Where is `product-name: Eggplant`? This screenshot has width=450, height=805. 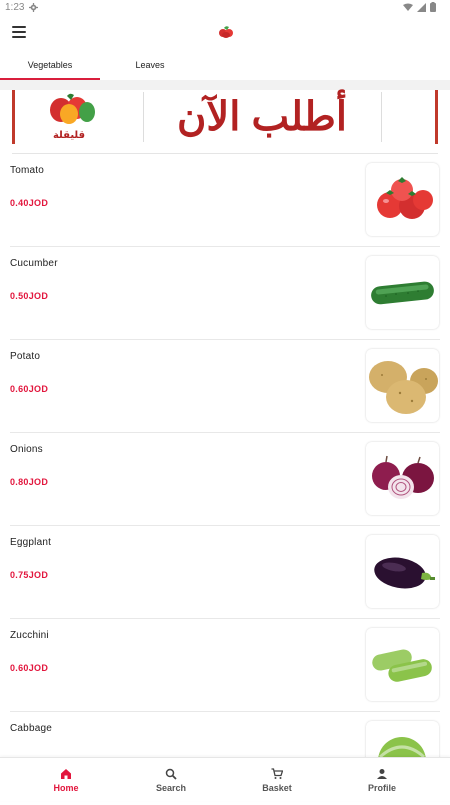
product-name: Eggplant is located at coordinates (31, 542).